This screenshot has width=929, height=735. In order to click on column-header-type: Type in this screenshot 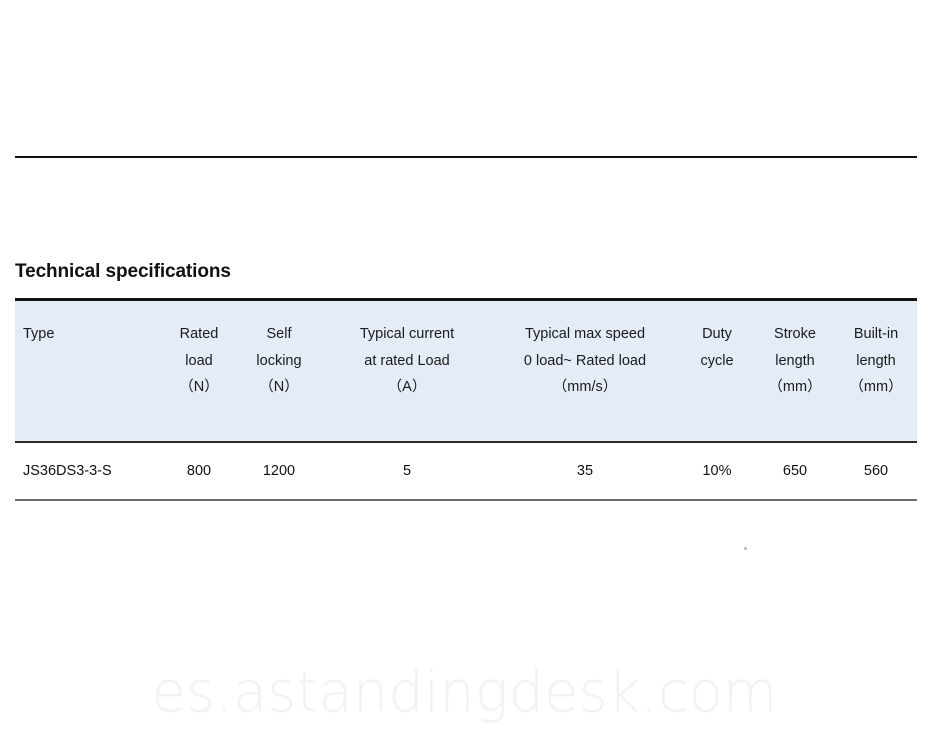, I will do `click(89, 370)`.